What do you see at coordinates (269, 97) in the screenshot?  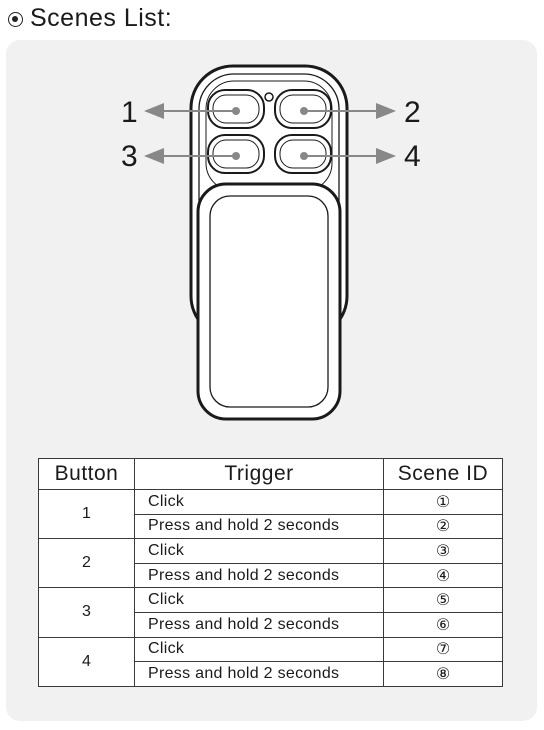 I see `indicator-light-icon` at bounding box center [269, 97].